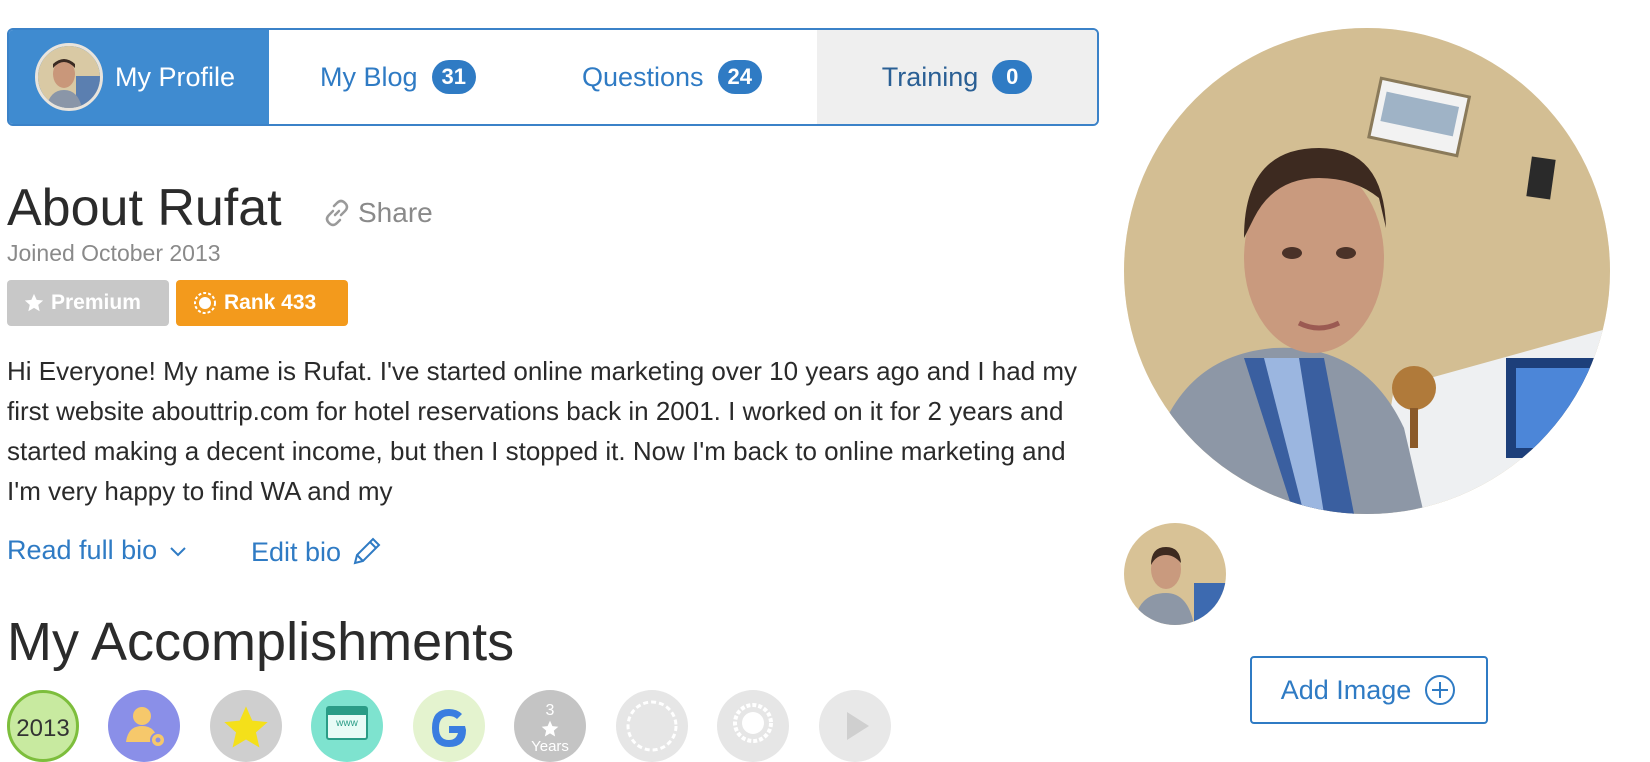  Describe the element at coordinates (337, 213) in the screenshot. I see `share-link-icon` at that location.